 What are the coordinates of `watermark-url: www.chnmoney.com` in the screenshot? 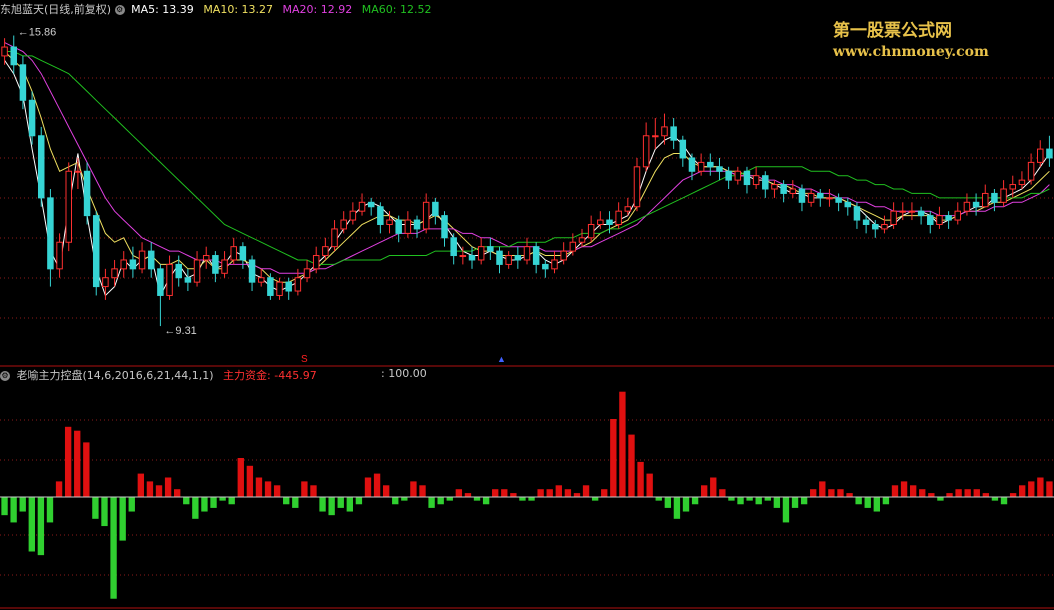 It's located at (911, 52).